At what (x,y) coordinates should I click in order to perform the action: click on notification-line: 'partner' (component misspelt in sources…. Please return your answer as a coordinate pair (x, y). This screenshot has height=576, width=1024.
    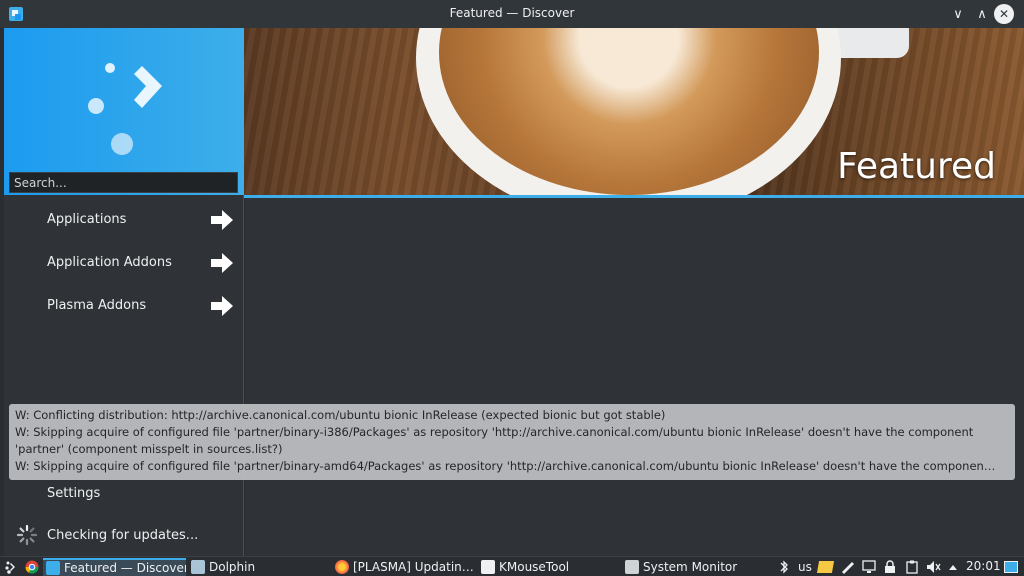
    Looking at the image, I should click on (149, 449).